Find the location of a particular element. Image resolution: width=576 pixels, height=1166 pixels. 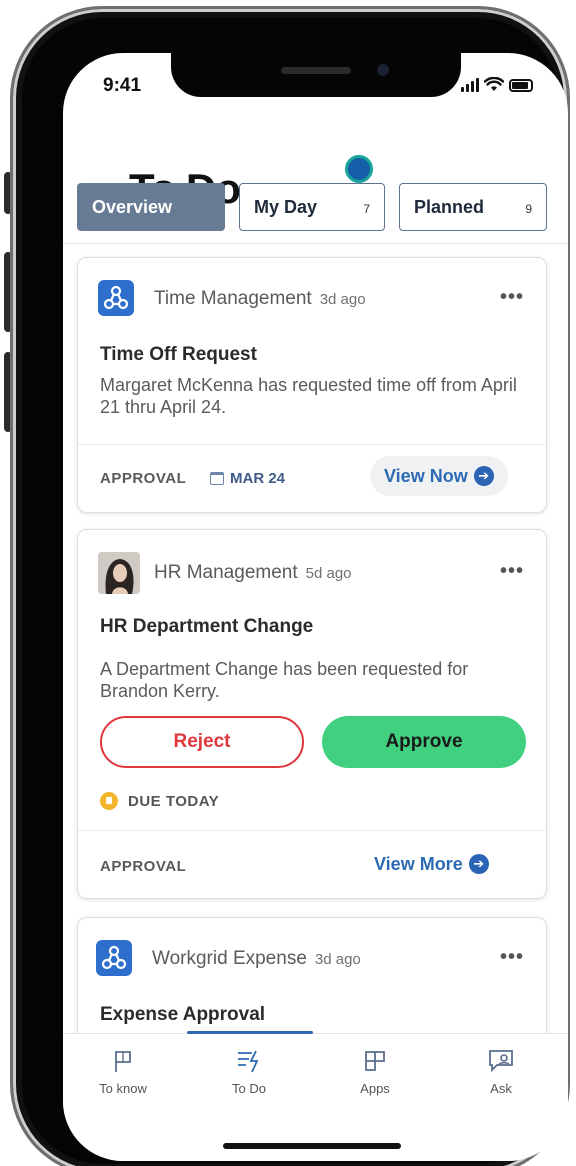

status-icons is located at coordinates (497, 84).